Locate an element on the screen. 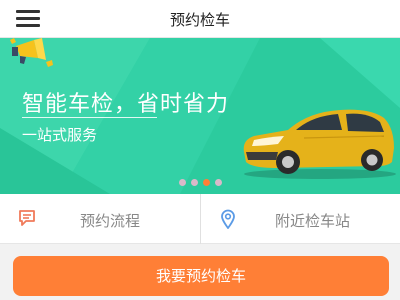  banner-title: 智能车检，省时省力 is located at coordinates (126, 104).